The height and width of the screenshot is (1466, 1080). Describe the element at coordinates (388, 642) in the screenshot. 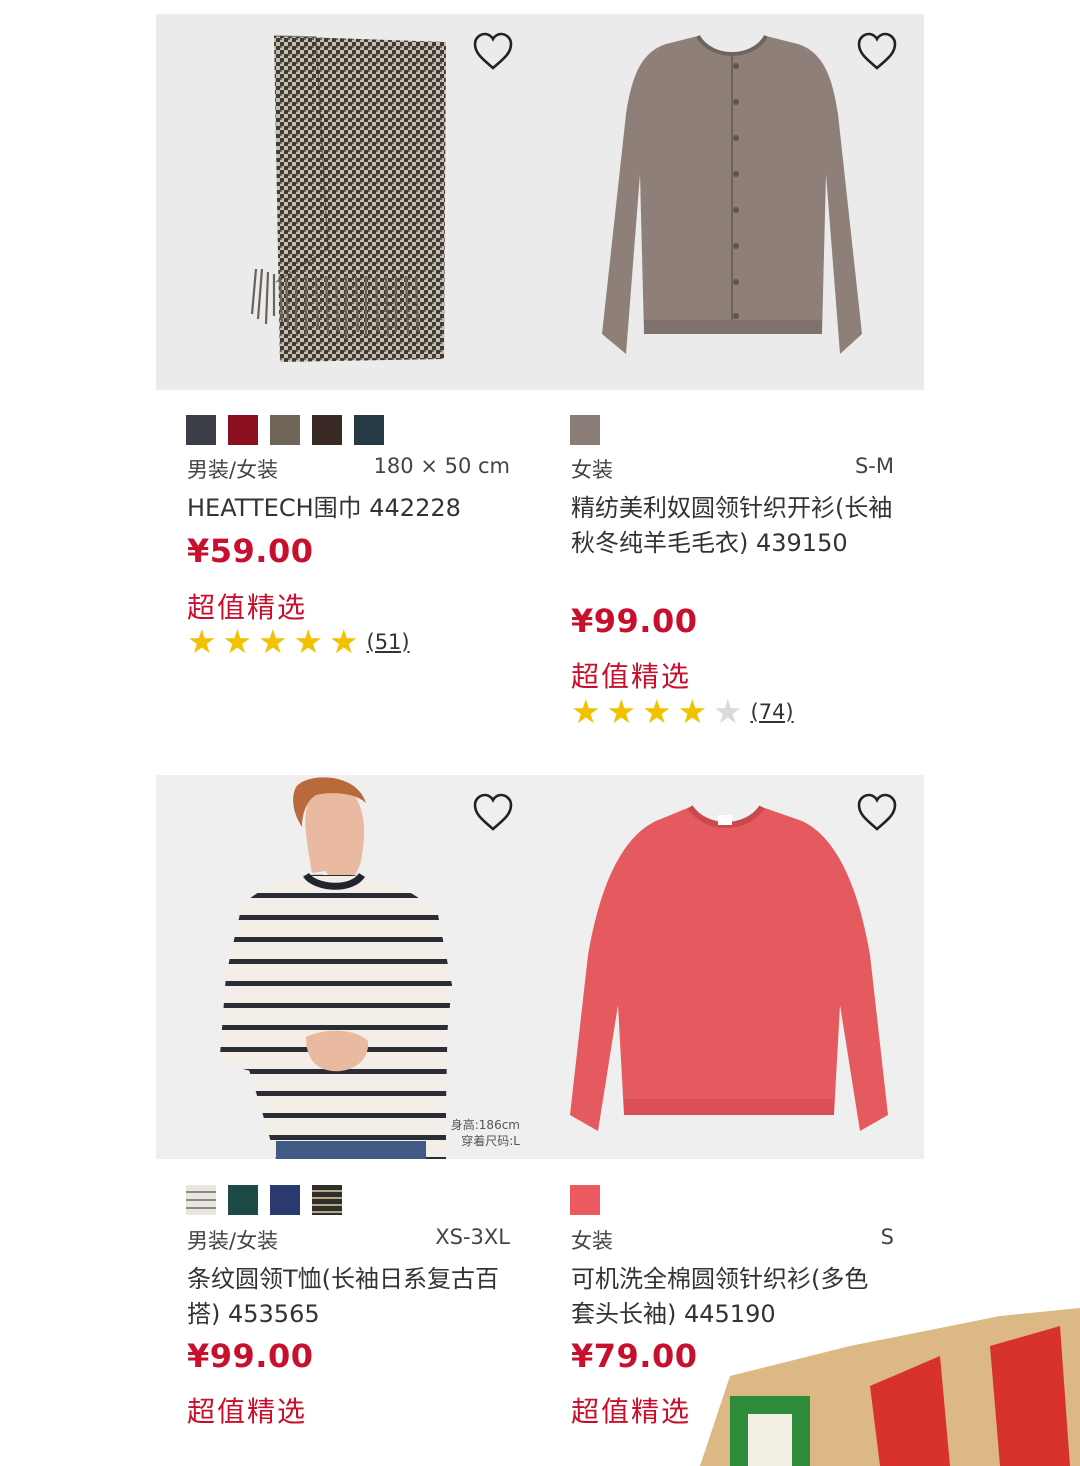

I see `review-count-link: (51)` at that location.